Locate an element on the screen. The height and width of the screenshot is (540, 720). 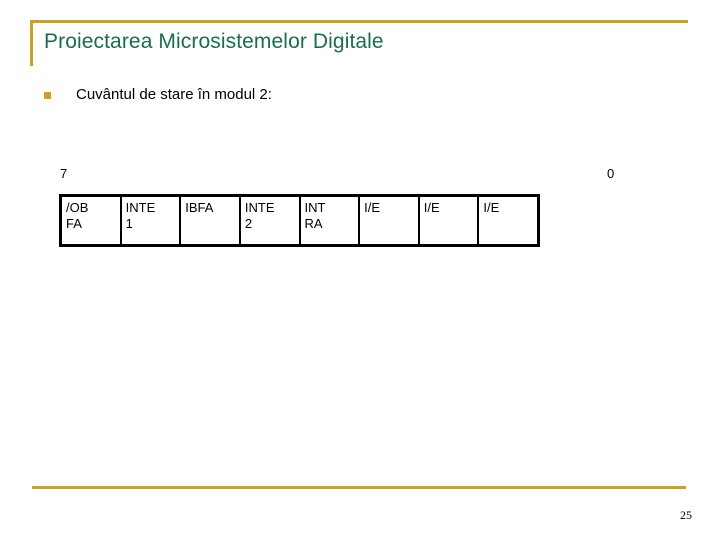
status-word-cell: IBFA is located at coordinates (211, 220).